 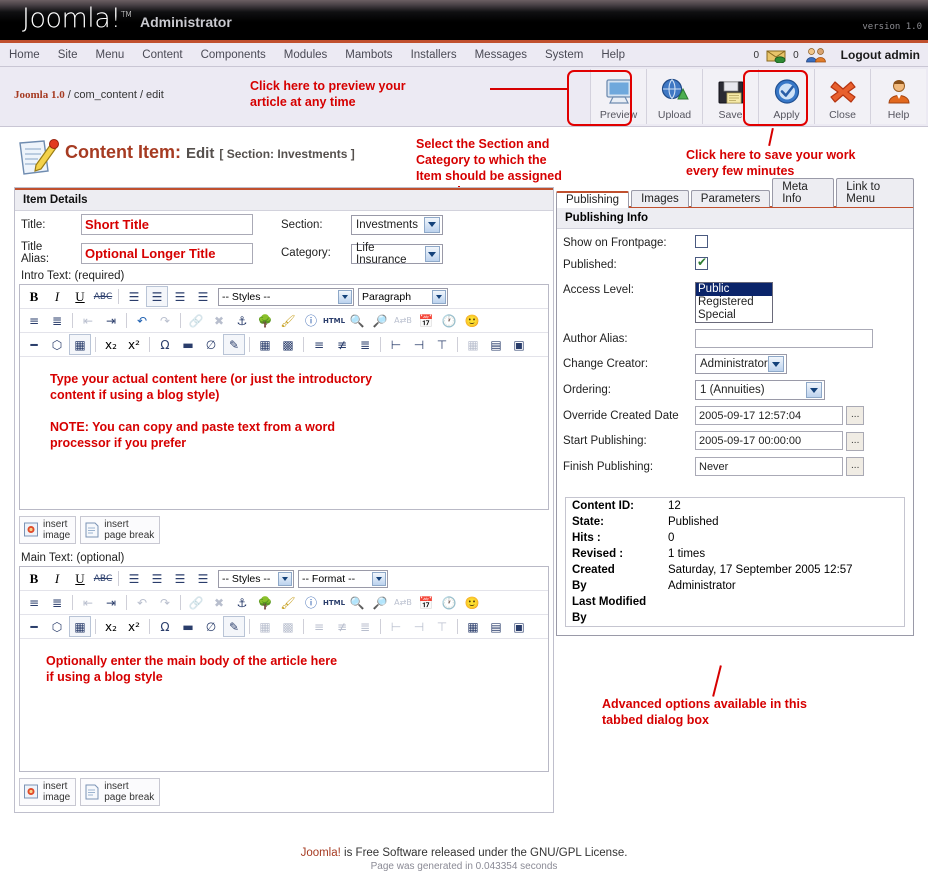 I want to click on section-select: Investments, so click(x=397, y=224).